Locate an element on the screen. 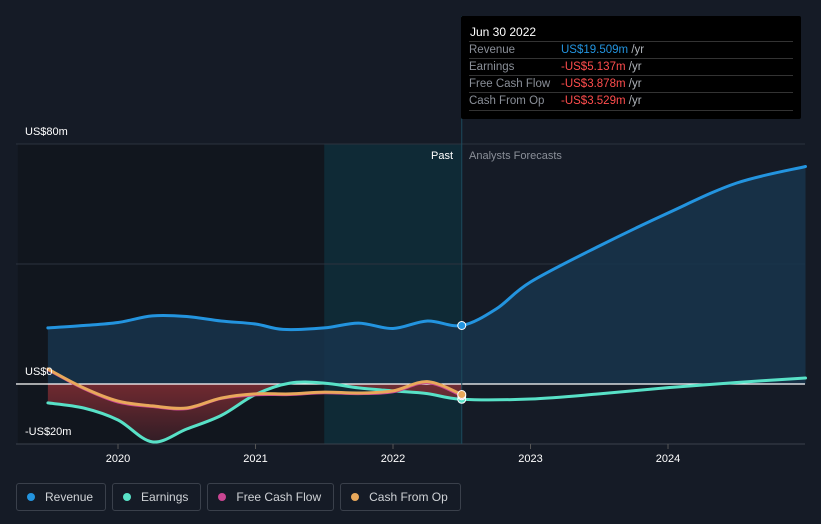 This screenshot has height=524, width=821. tooltip-value: US$19.509m is located at coordinates (595, 50).